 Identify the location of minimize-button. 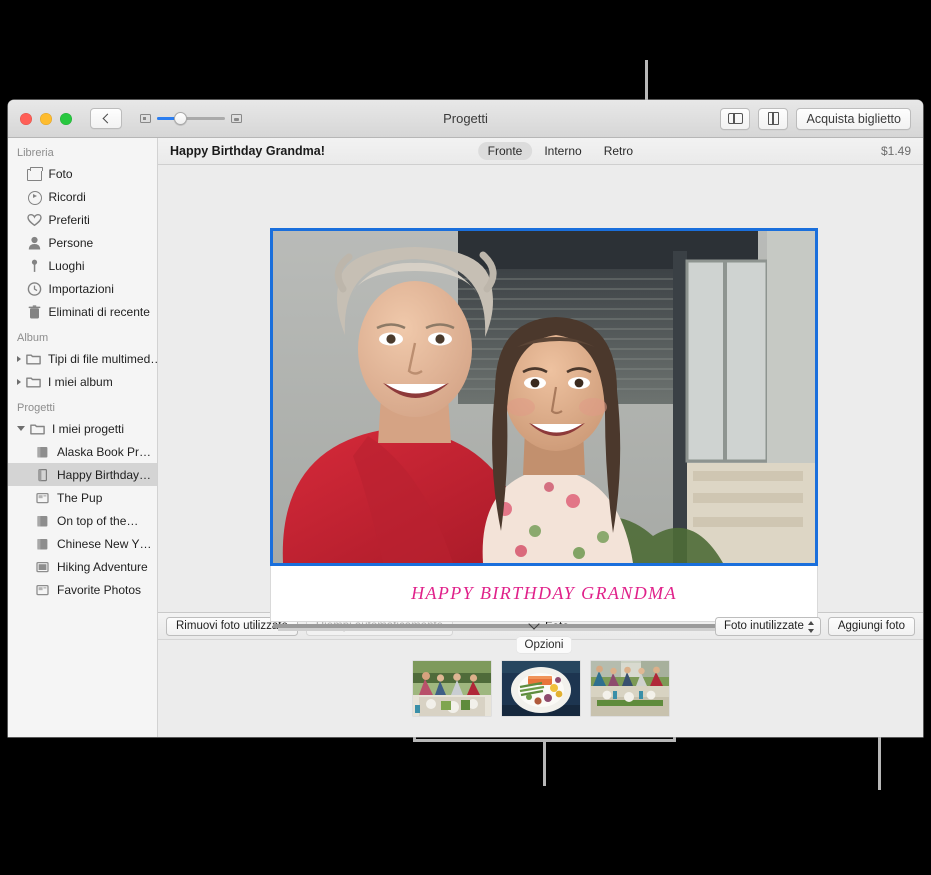
(46, 118).